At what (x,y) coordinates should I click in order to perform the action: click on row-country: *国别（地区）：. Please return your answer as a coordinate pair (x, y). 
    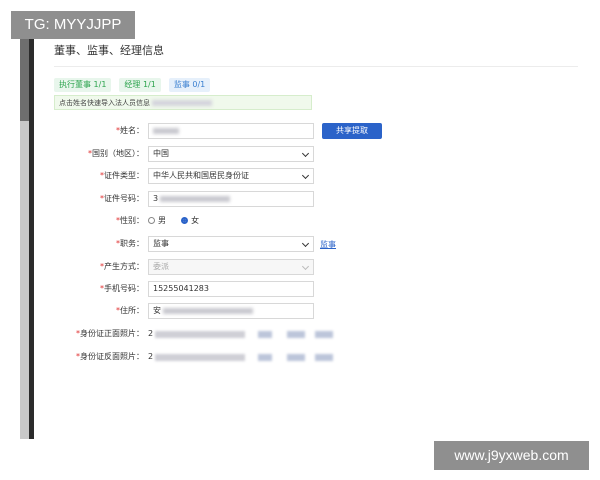
    Looking at the image, I should click on (92, 154).